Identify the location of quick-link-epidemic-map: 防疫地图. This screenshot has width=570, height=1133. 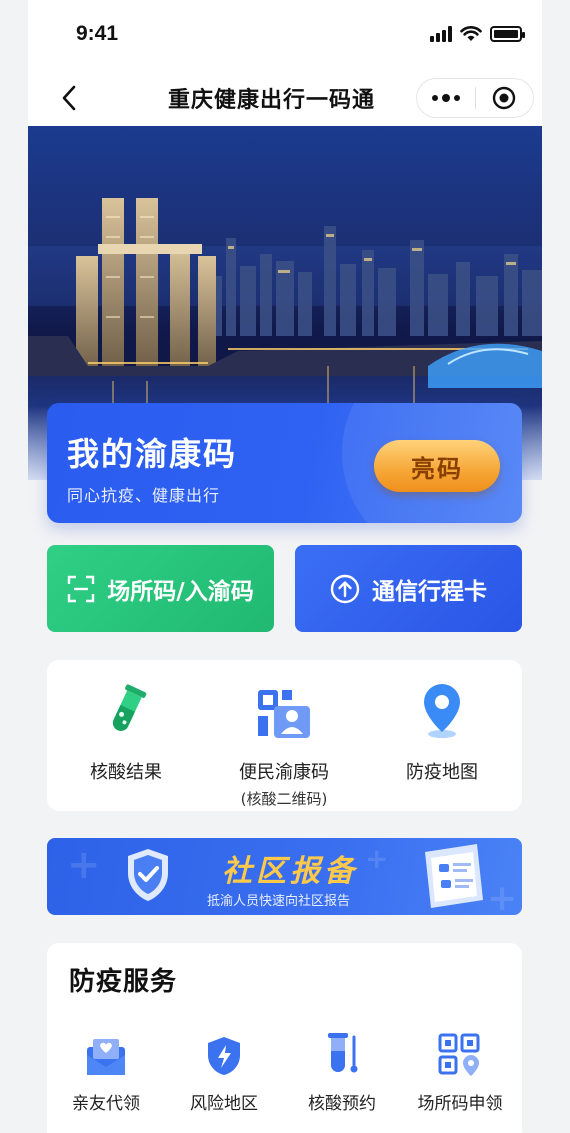
(442, 733).